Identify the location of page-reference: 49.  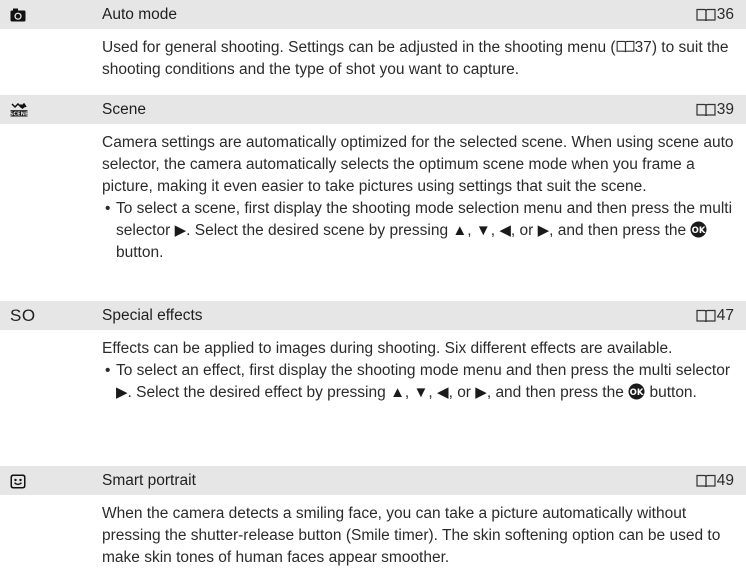
(715, 481).